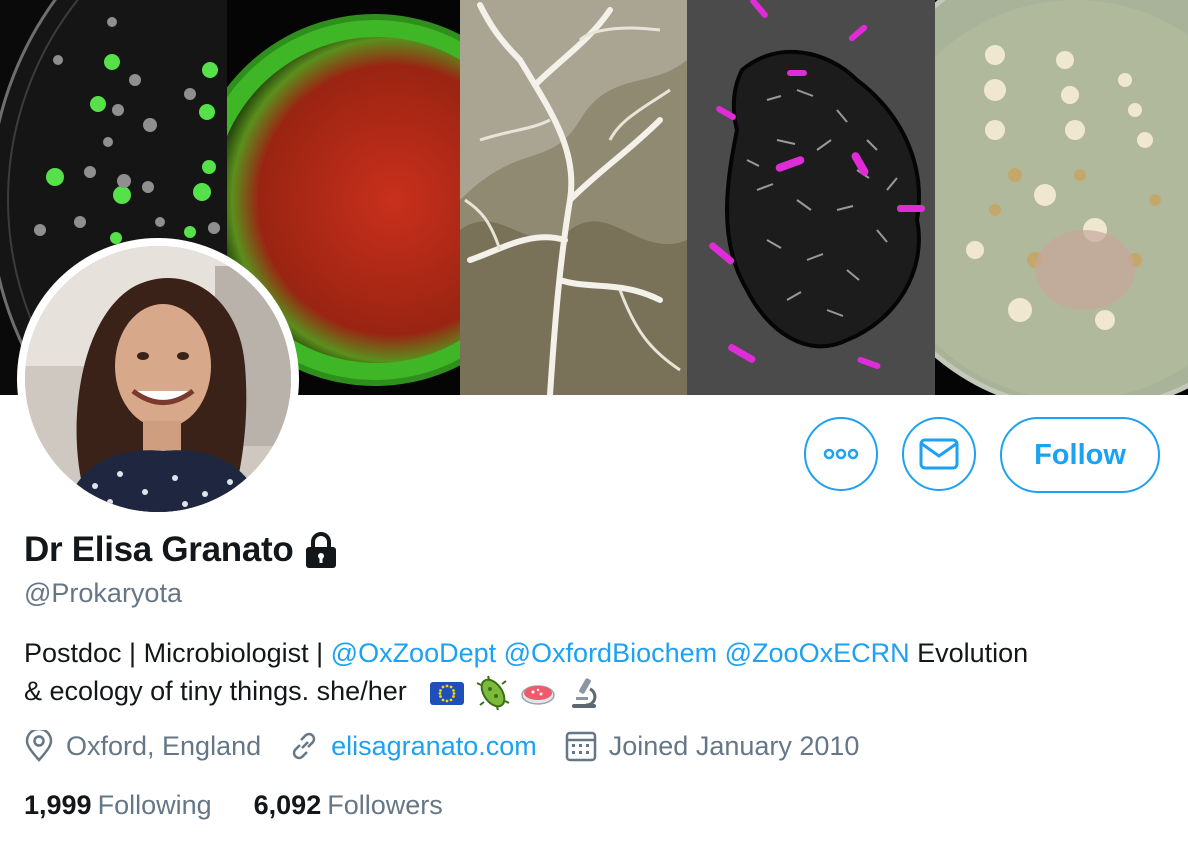  Describe the element at coordinates (610, 653) in the screenshot. I see `bio-mention-oxfordbiochem: @OxfordBiochem` at that location.